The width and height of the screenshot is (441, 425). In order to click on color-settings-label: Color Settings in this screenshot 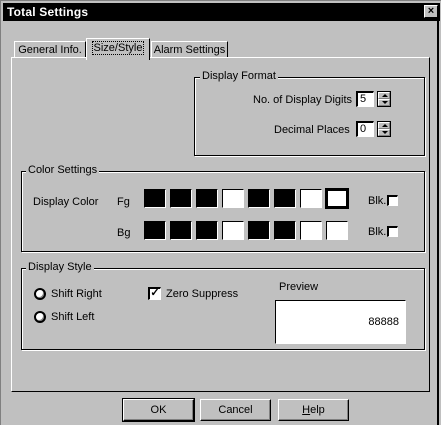, I will do `click(63, 170)`.